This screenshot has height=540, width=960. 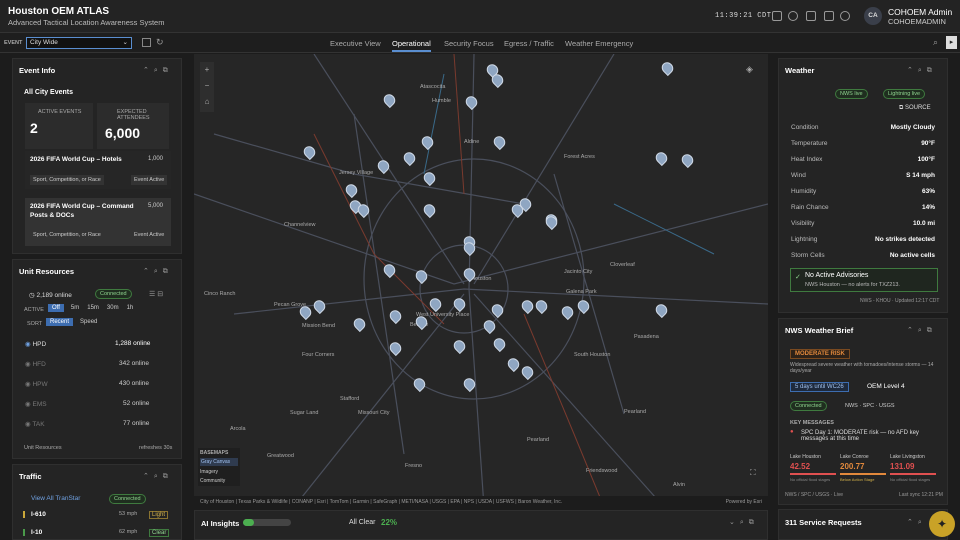 I want to click on traffic-row: I-10 62 mph Clear, so click(x=98, y=533).